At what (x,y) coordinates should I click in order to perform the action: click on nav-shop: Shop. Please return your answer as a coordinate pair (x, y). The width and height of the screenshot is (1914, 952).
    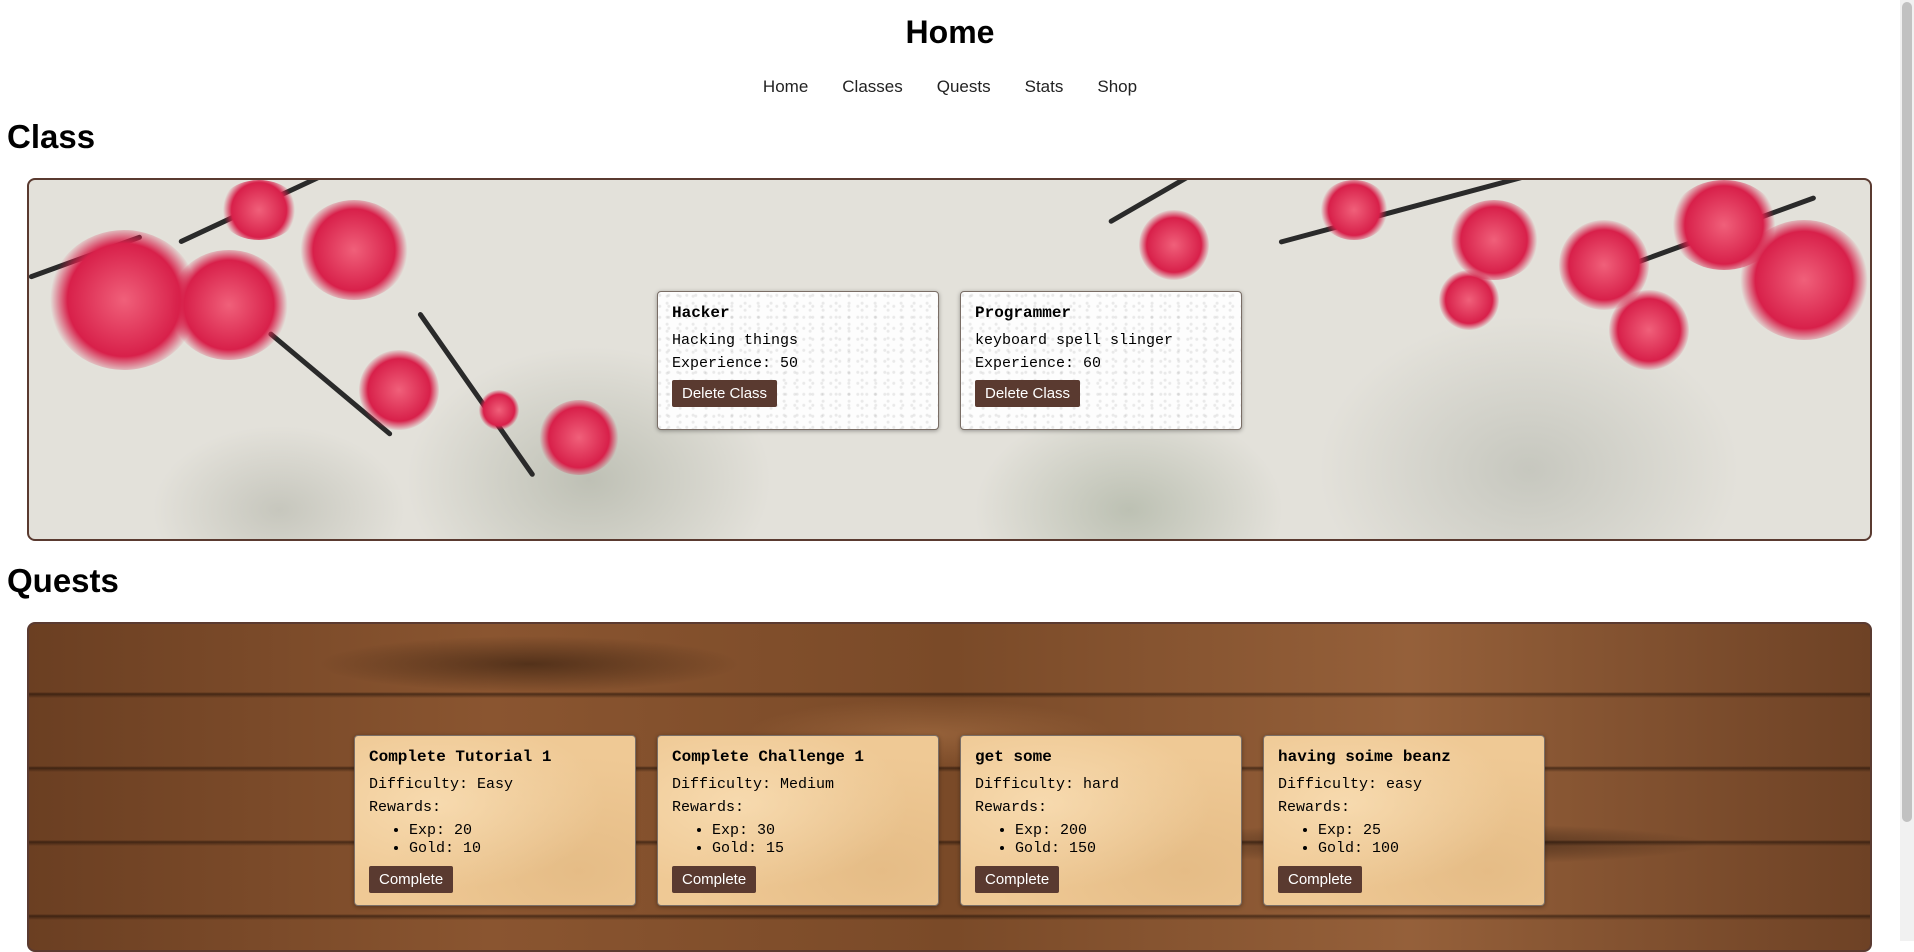
    Looking at the image, I should click on (1117, 87).